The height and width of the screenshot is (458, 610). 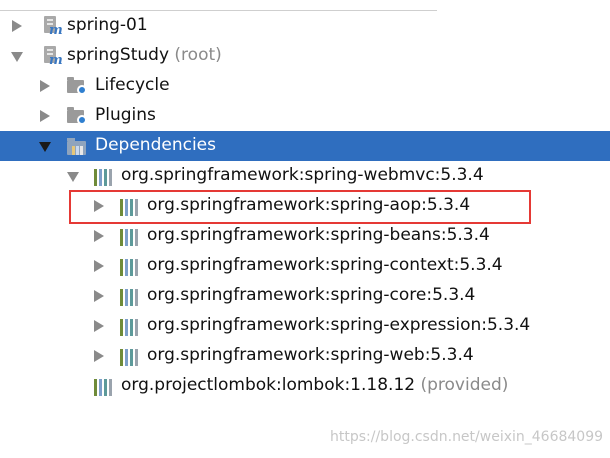 What do you see at coordinates (125, 115) in the screenshot?
I see `tree-node-label: Plugins` at bounding box center [125, 115].